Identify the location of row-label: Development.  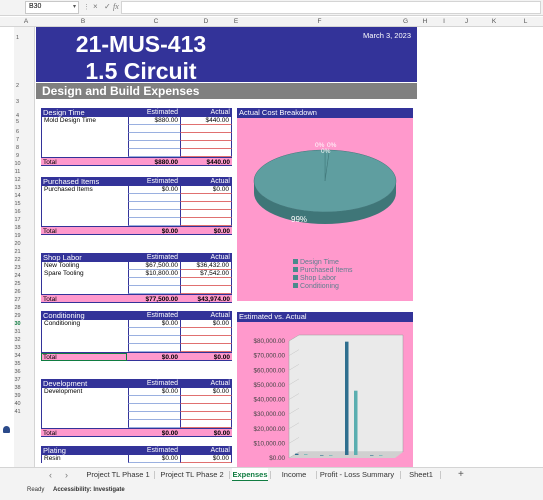
(84, 392).